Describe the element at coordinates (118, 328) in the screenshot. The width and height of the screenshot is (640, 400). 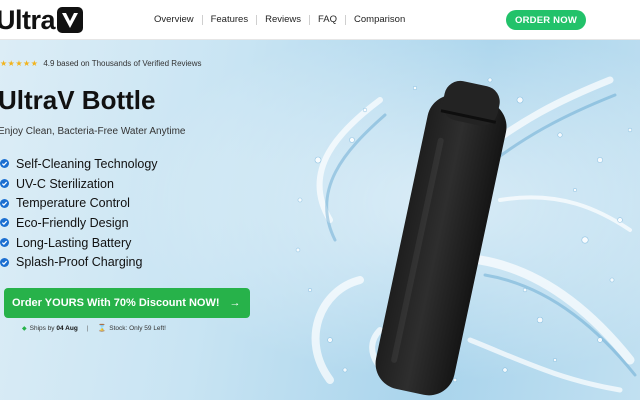
I see `stock-prefix: Stock:` at that location.